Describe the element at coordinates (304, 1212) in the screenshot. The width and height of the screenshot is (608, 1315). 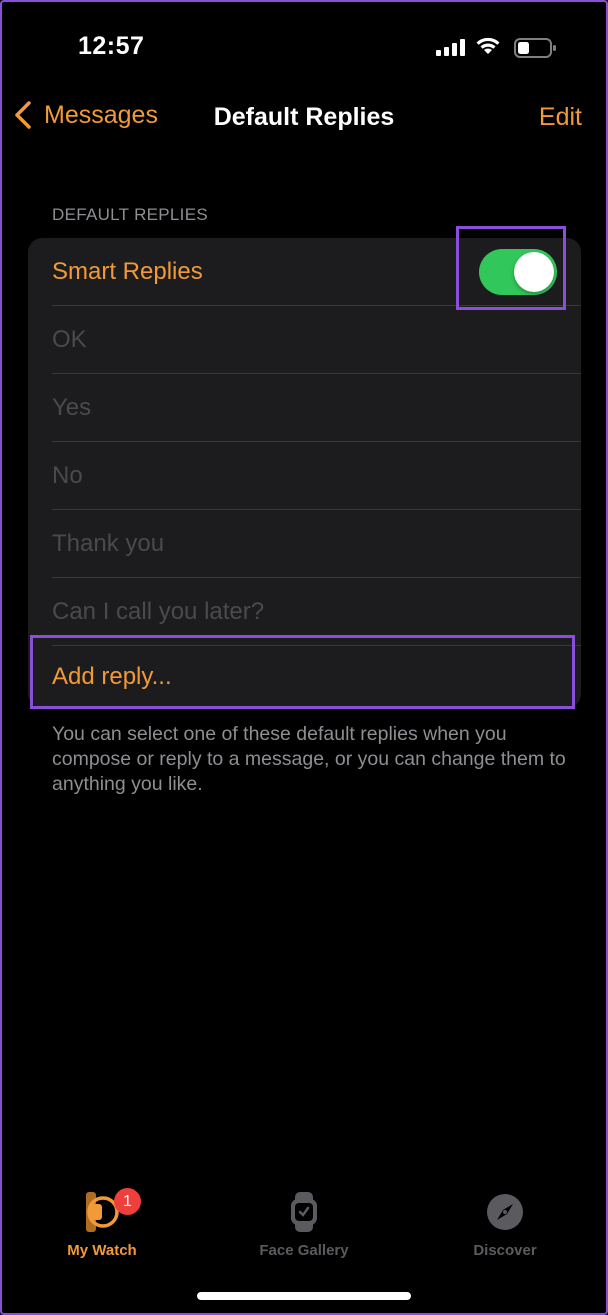
I see `face-gallery-icon` at that location.